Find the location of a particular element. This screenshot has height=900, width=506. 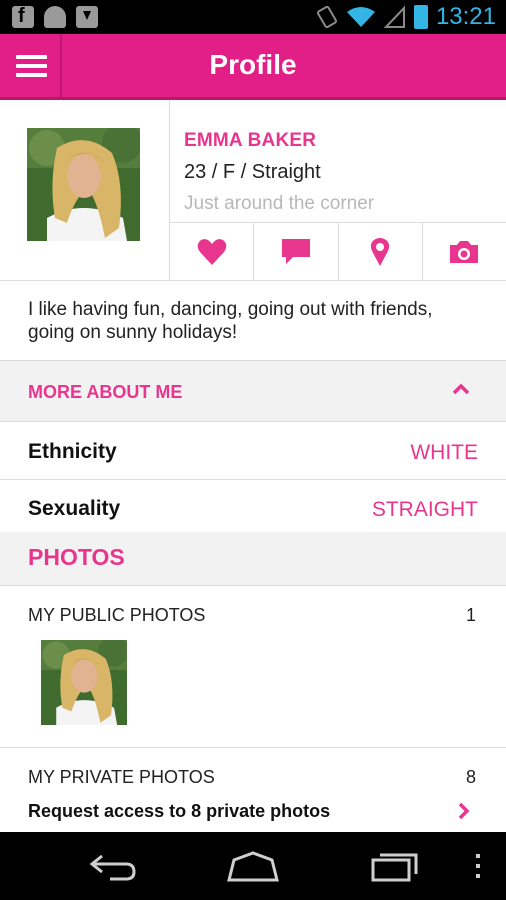

avatar is located at coordinates (83, 184).